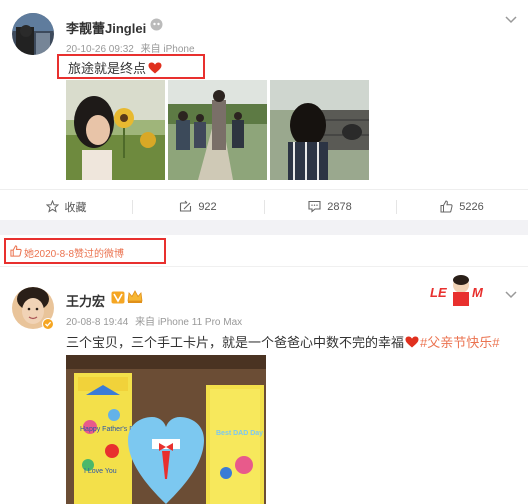 The height and width of the screenshot is (504, 528). What do you see at coordinates (85, 300) in the screenshot?
I see `author-name: 王力宏` at bounding box center [85, 300].